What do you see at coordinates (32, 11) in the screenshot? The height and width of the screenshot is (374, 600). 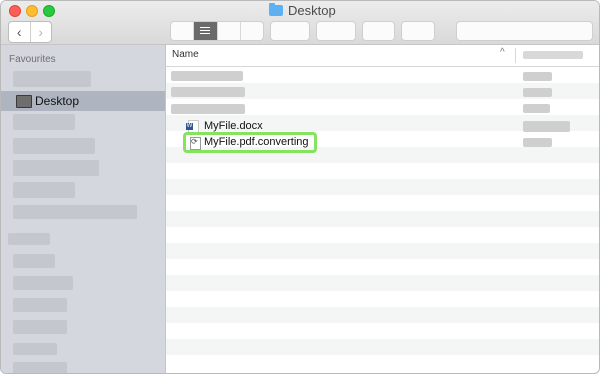 I see `minimize-button` at bounding box center [32, 11].